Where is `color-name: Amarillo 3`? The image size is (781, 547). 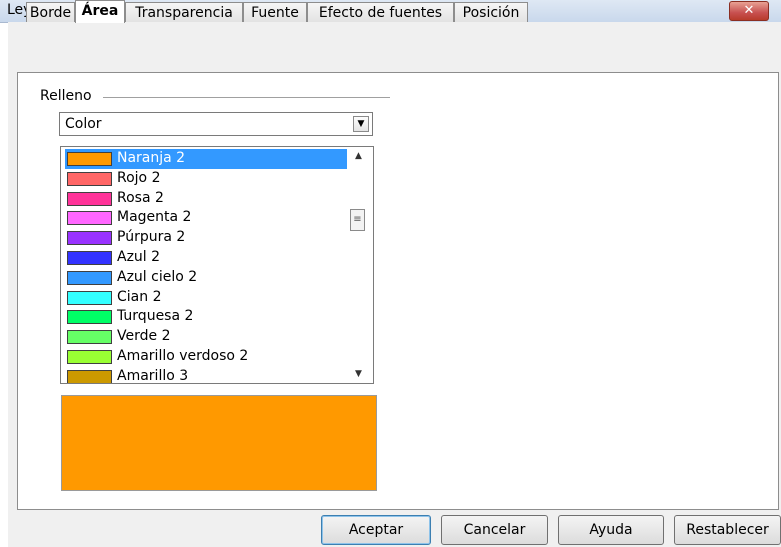 color-name: Amarillo 3 is located at coordinates (153, 375).